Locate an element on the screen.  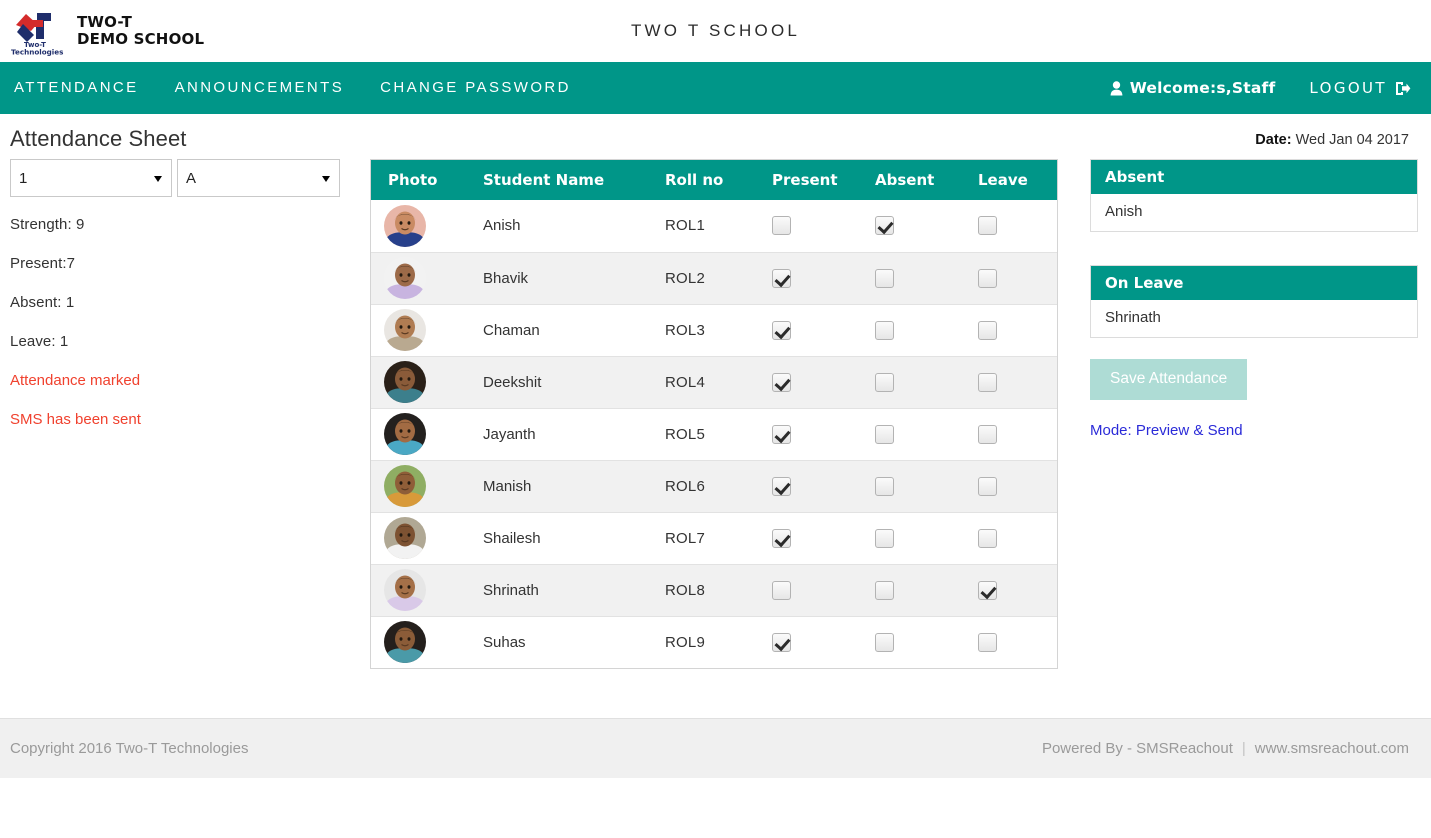
on-leave-panel: On Leave Shrinath is located at coordinates (1254, 301).